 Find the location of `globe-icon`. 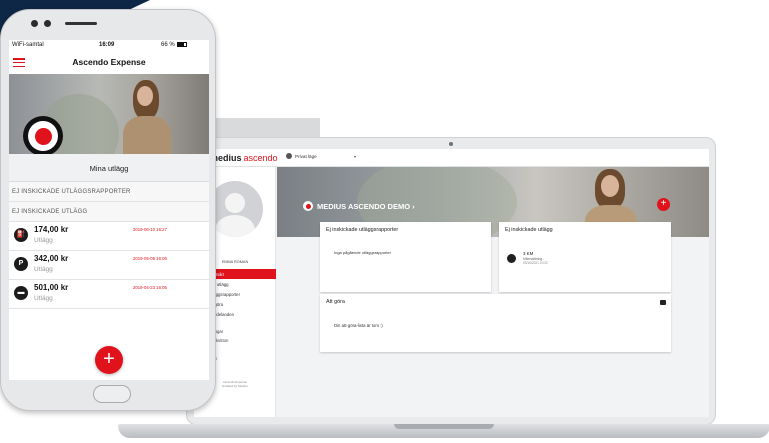

globe-icon is located at coordinates (289, 156).